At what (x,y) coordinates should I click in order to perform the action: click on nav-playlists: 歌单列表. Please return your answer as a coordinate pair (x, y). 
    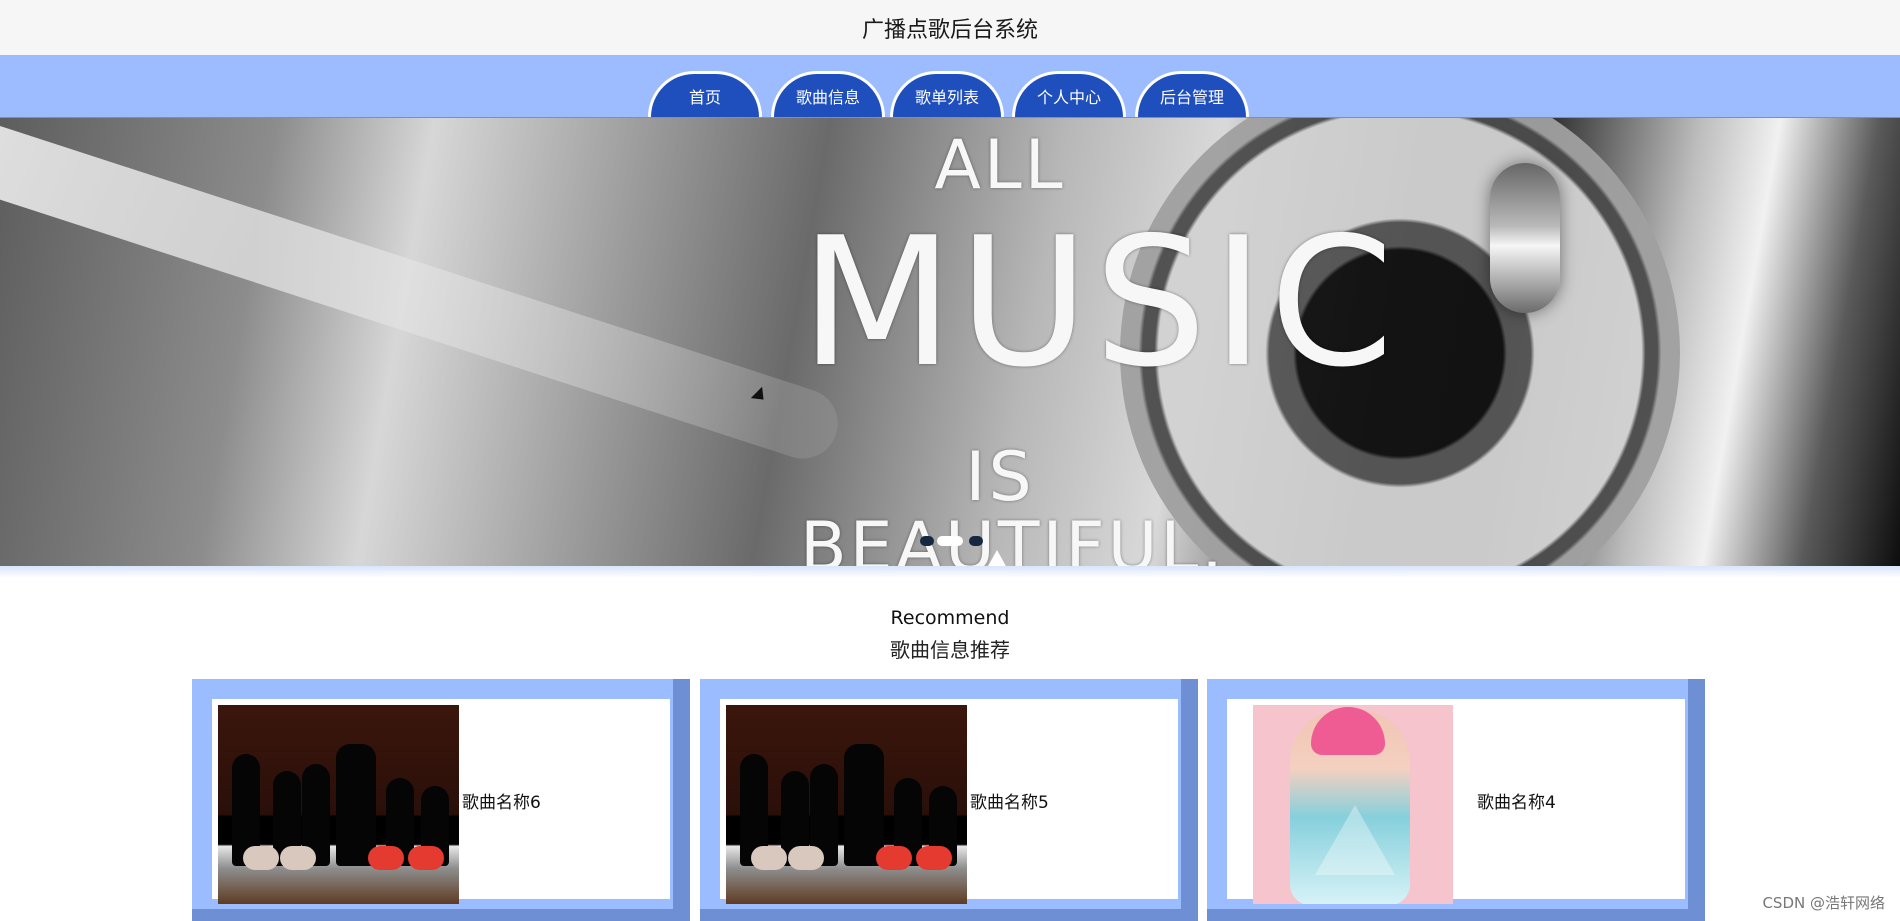
    Looking at the image, I should click on (947, 94).